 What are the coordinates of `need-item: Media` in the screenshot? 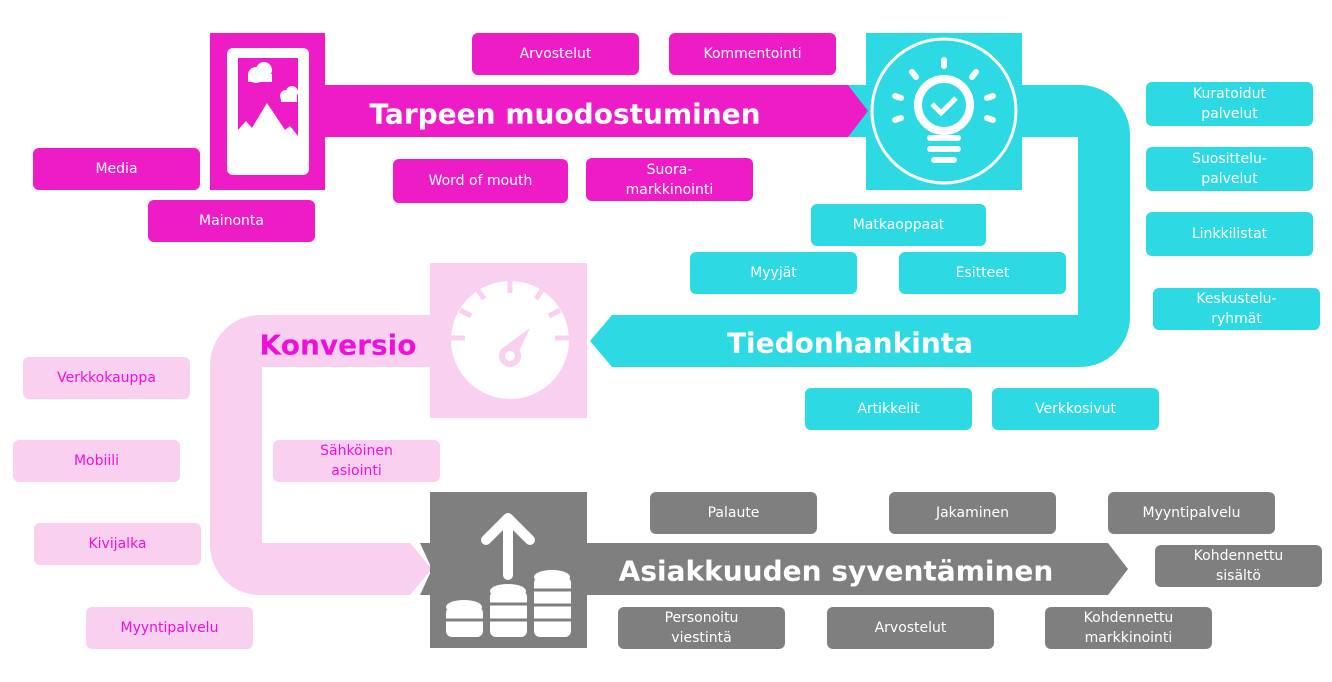 It's located at (116, 169).